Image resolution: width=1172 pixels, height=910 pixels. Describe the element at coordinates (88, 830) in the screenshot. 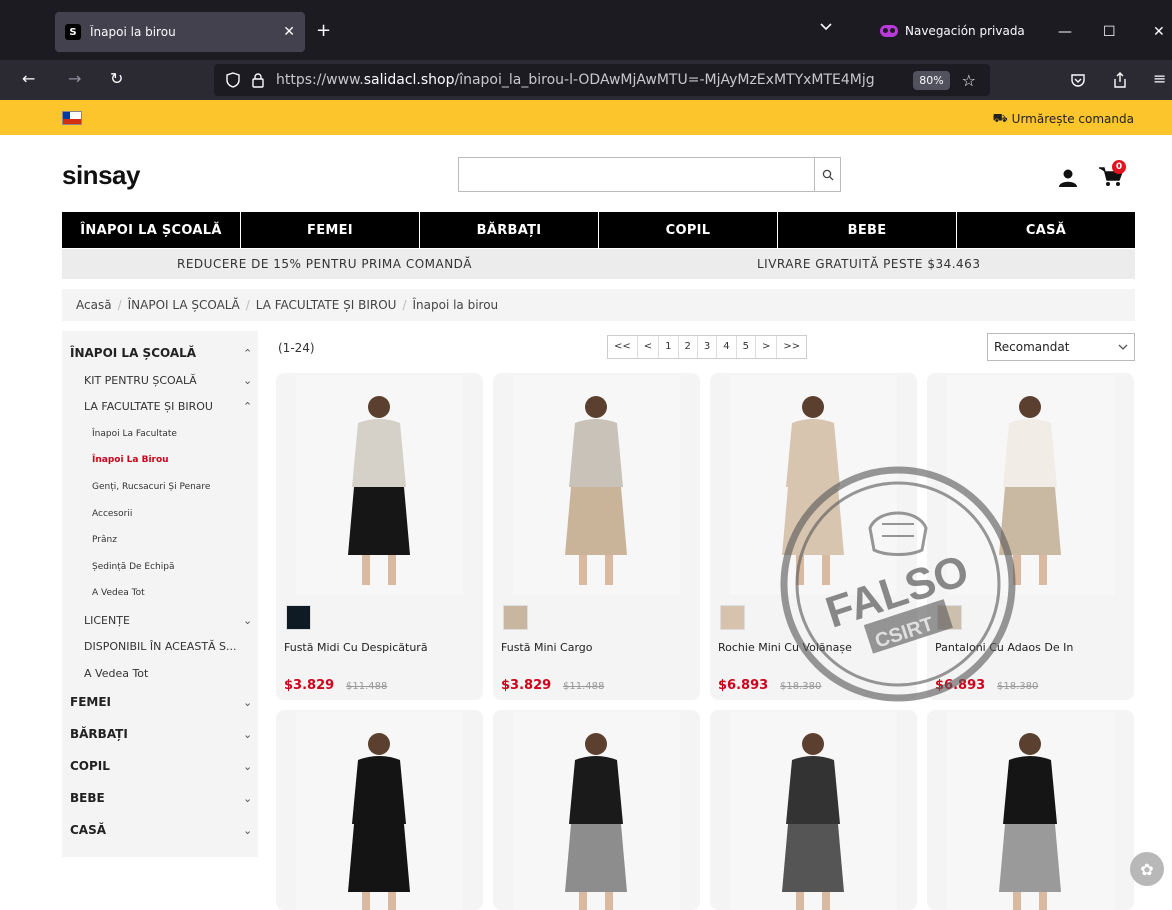

I see `sidebar-item: CASĂ` at that location.